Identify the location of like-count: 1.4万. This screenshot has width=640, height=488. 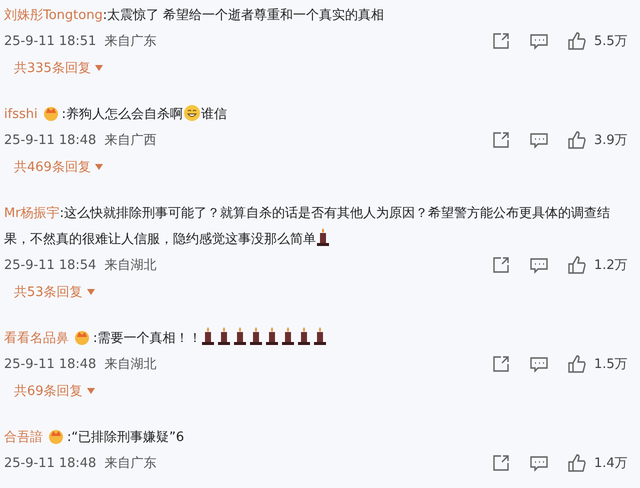
(611, 463).